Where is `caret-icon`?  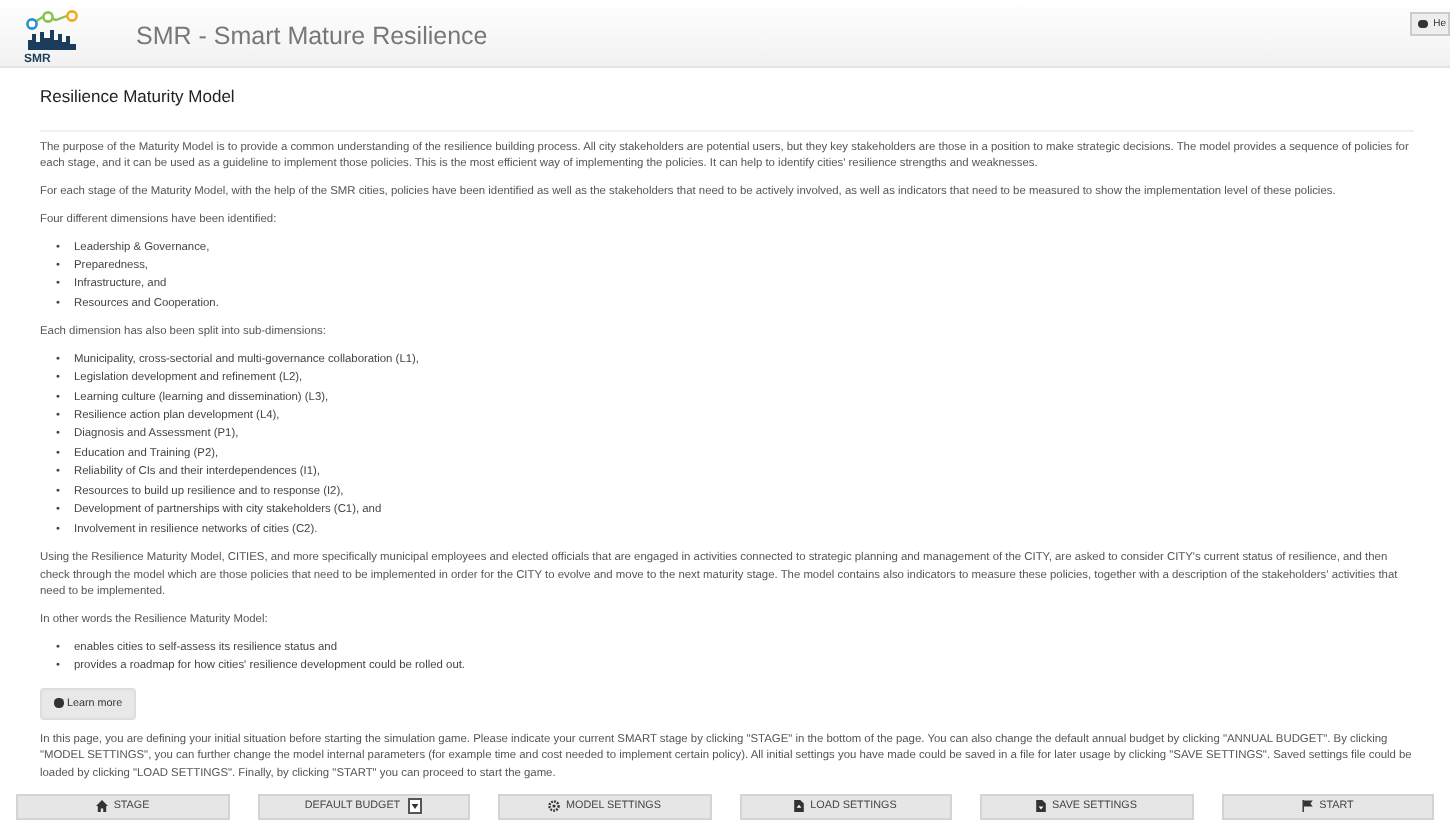
caret-icon is located at coordinates (415, 806).